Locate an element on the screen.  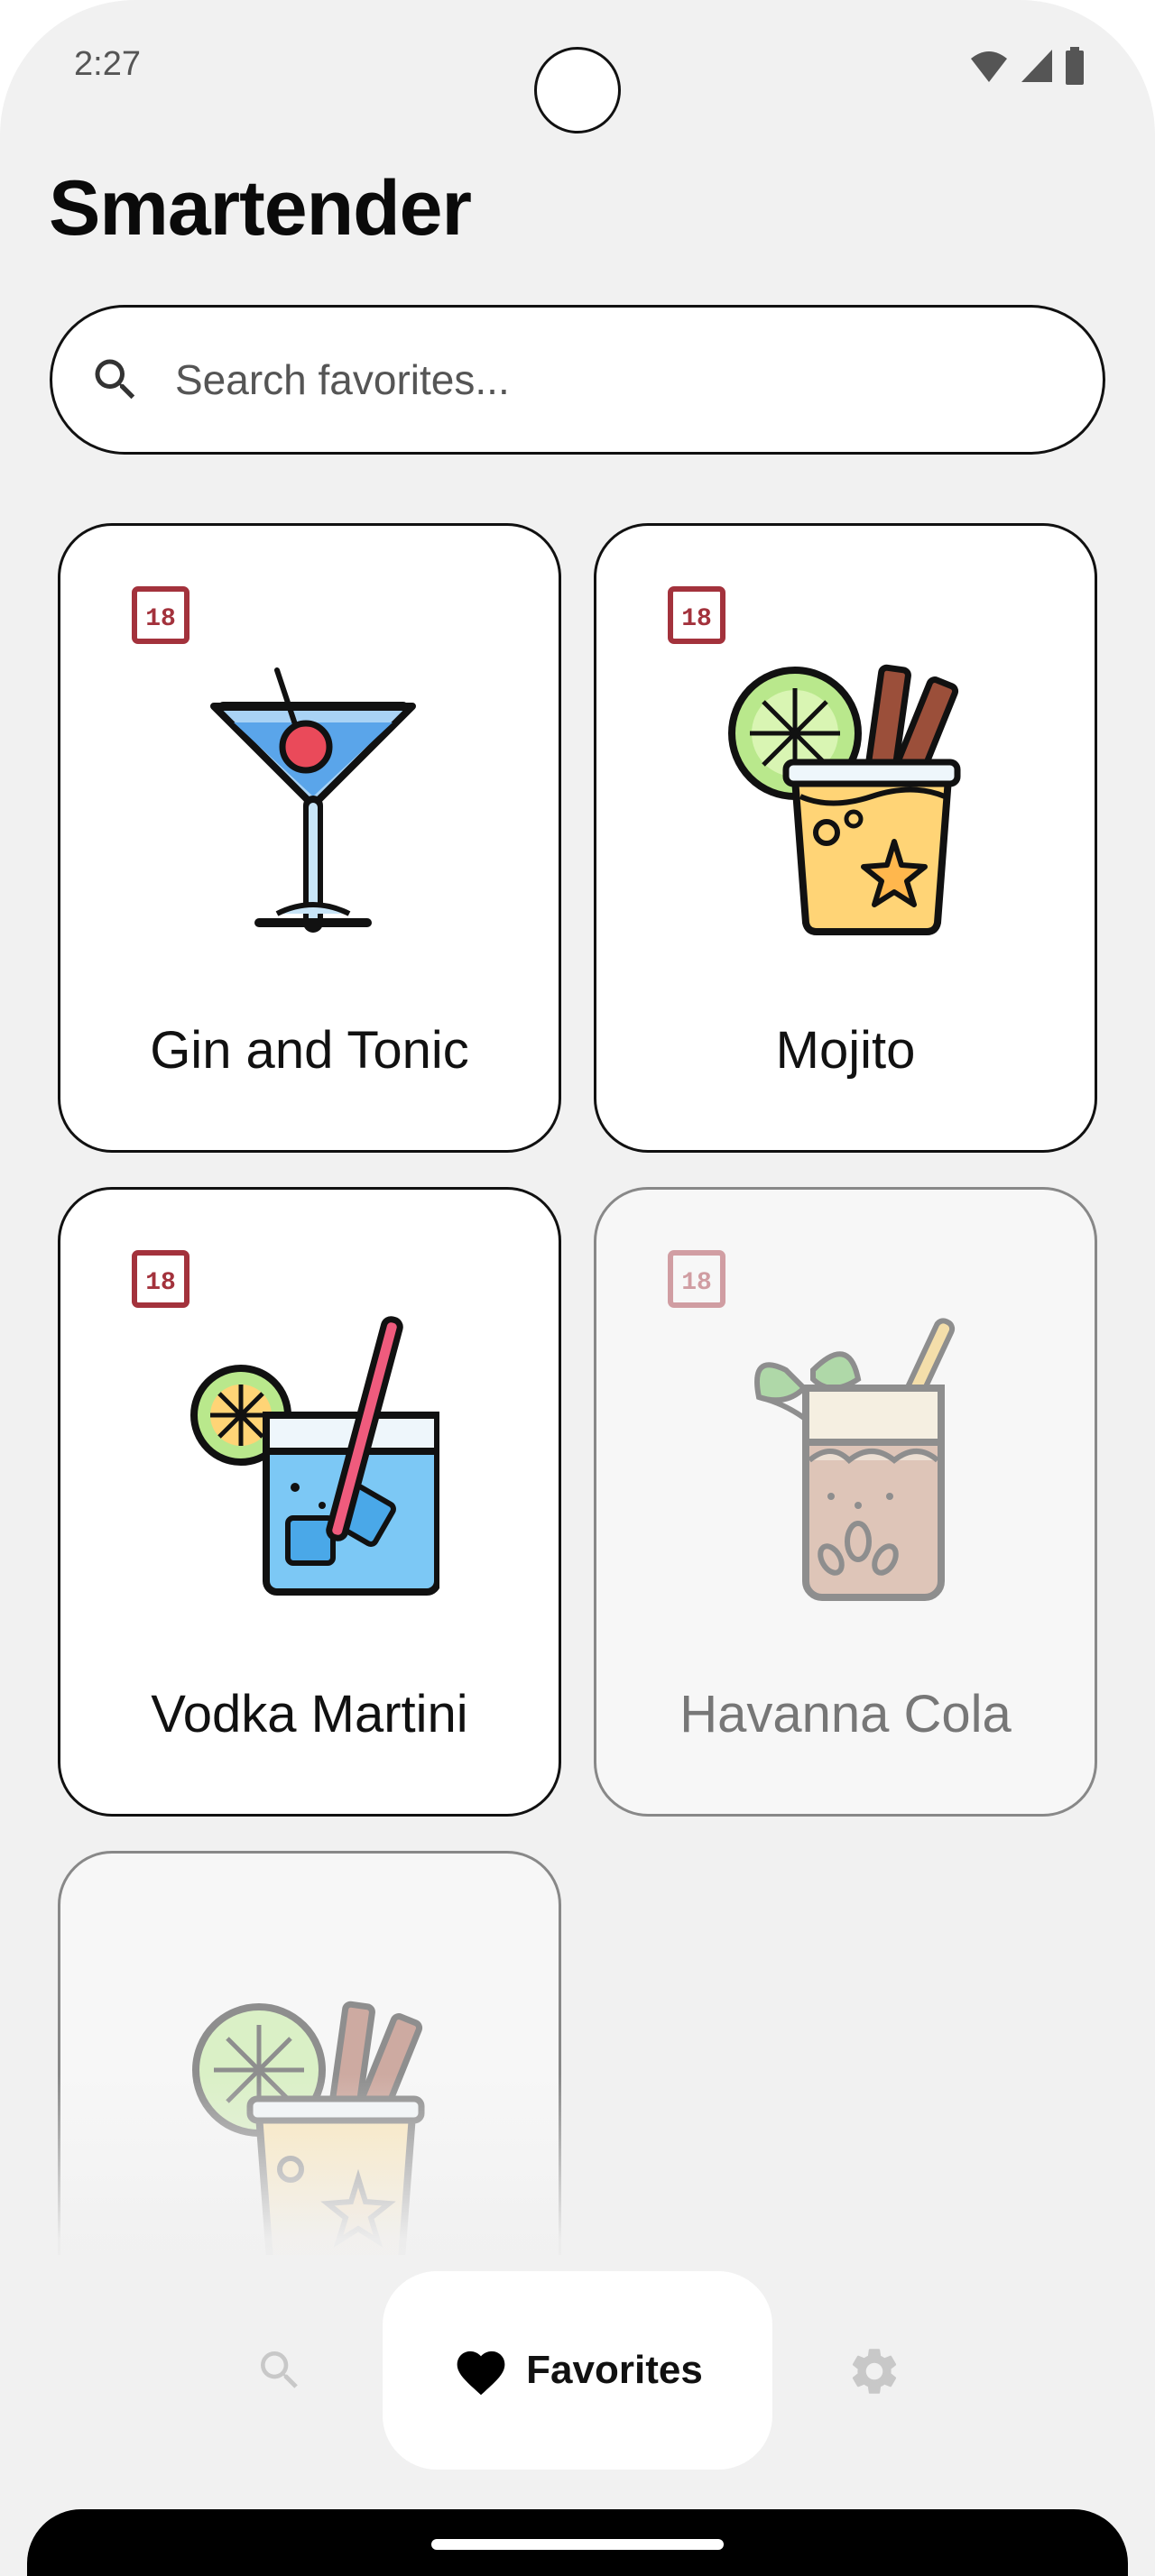
cola-glass-mint-icon is located at coordinates (855, 1460).